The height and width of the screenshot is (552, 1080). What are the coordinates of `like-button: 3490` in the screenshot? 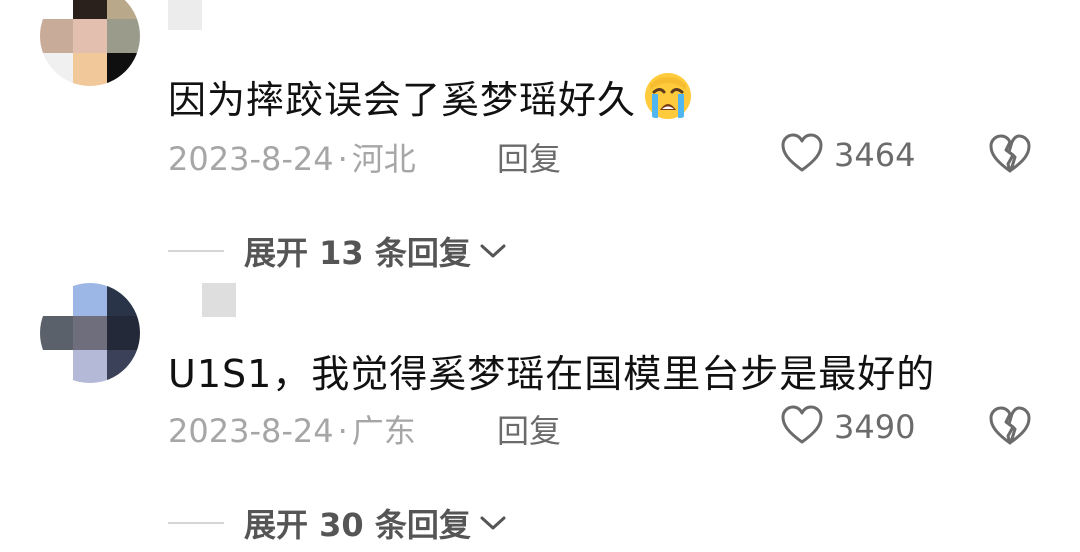 It's located at (847, 427).